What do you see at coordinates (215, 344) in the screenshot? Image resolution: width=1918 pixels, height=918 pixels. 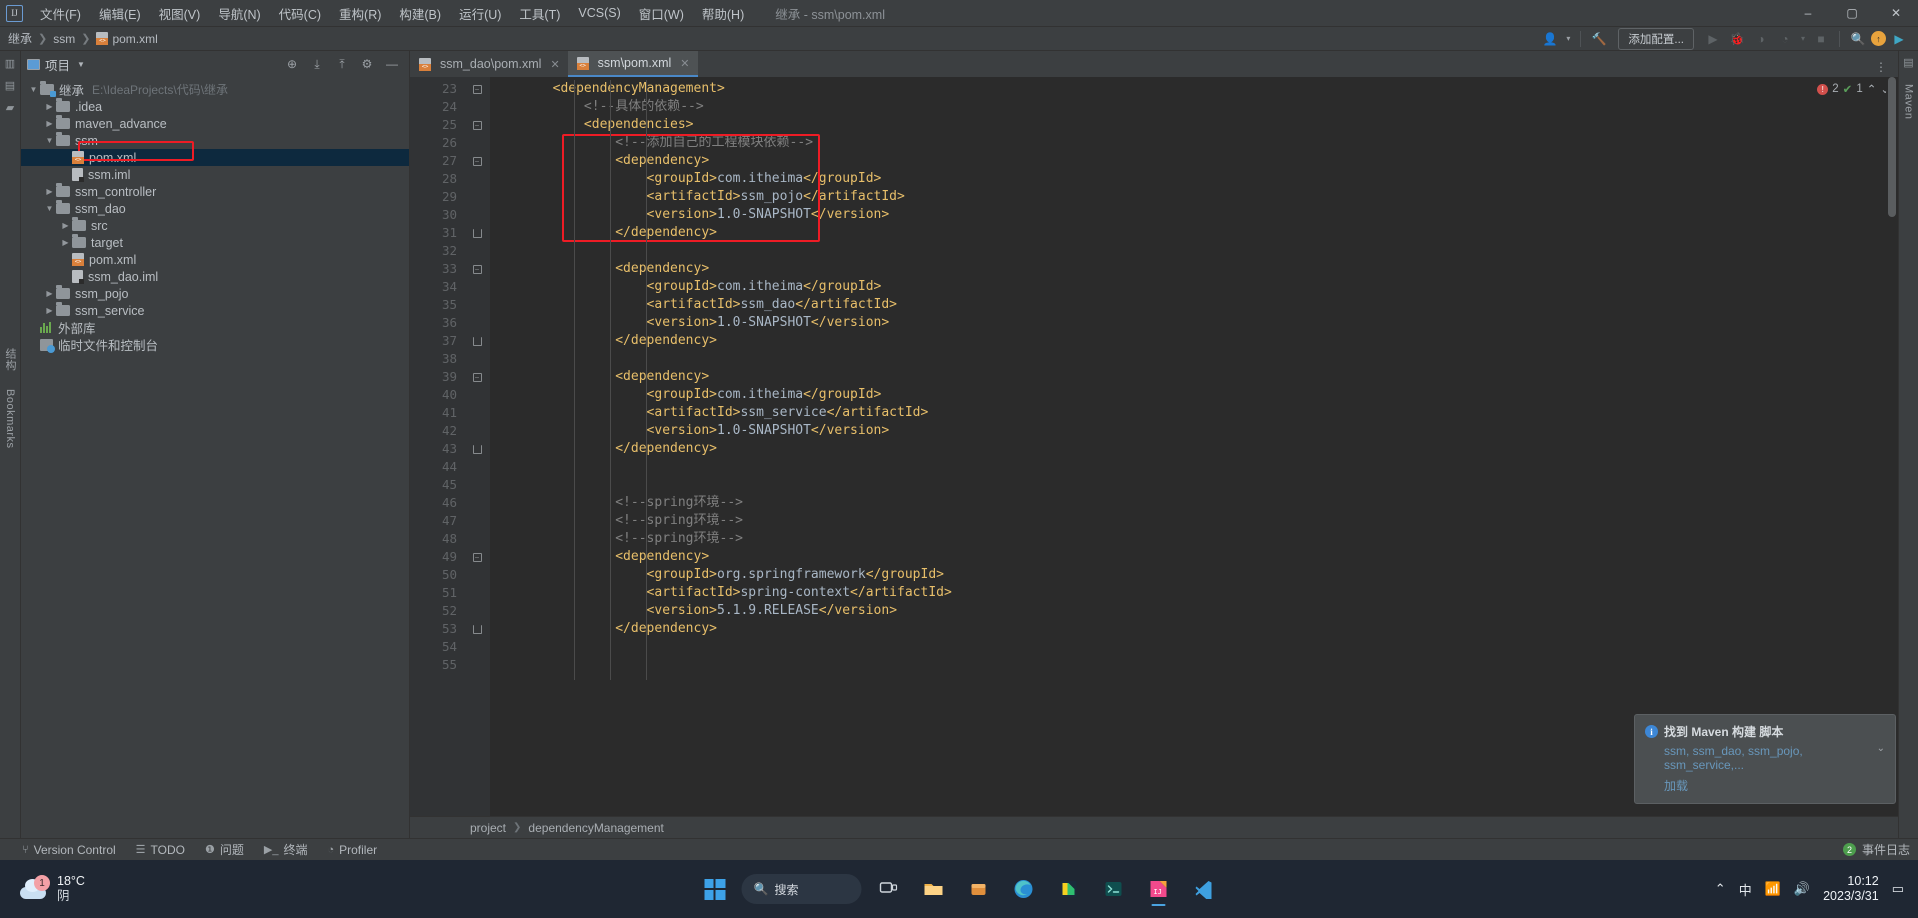 I see `tree-node-临时文件和控制台: 临时文件和控制台` at bounding box center [215, 344].